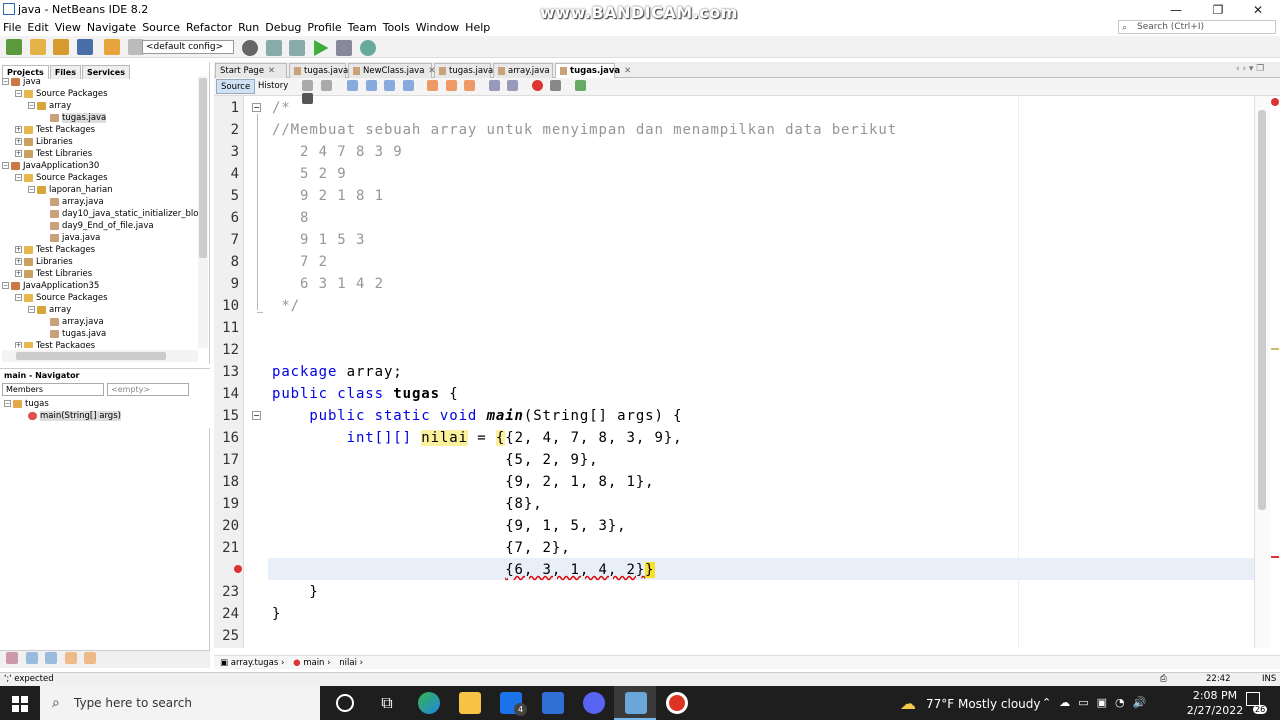 This screenshot has width=1280, height=720. Describe the element at coordinates (209, 28) in the screenshot. I see `menu-refactor: Refactor` at that location.